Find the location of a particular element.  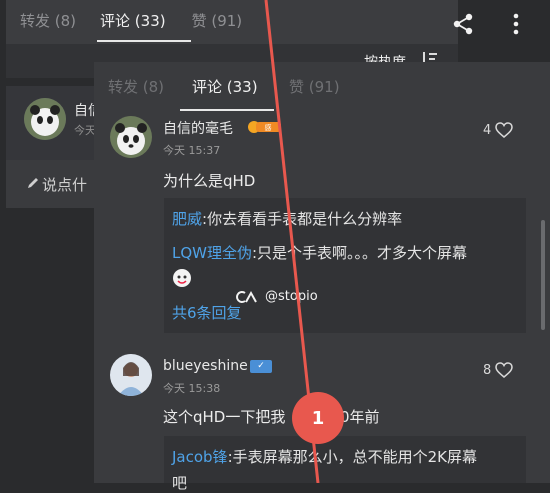

comment-author-name: blueyeshine is located at coordinates (205, 366).